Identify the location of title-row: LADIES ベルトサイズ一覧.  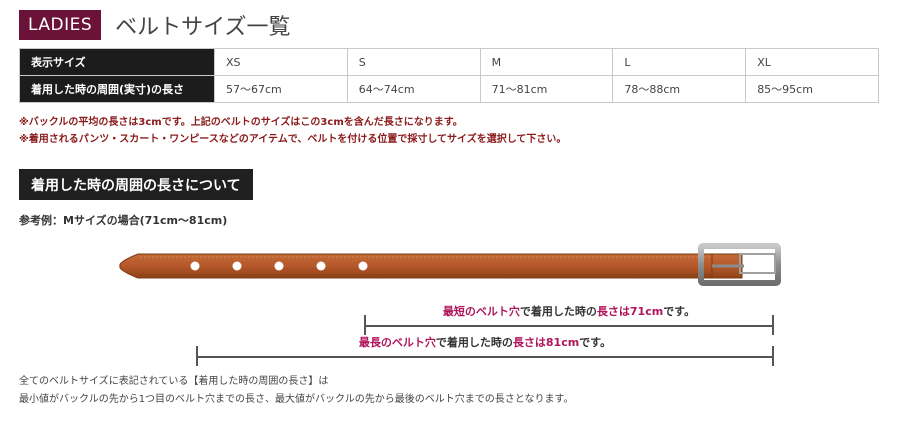
(154, 25).